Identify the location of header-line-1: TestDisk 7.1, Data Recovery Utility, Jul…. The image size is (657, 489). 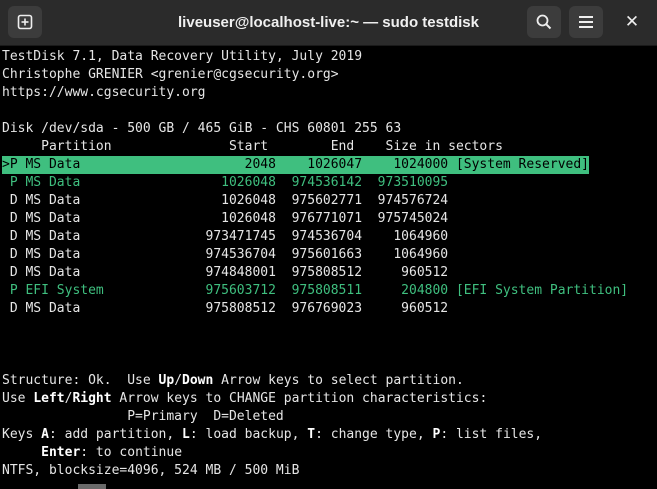
(182, 56).